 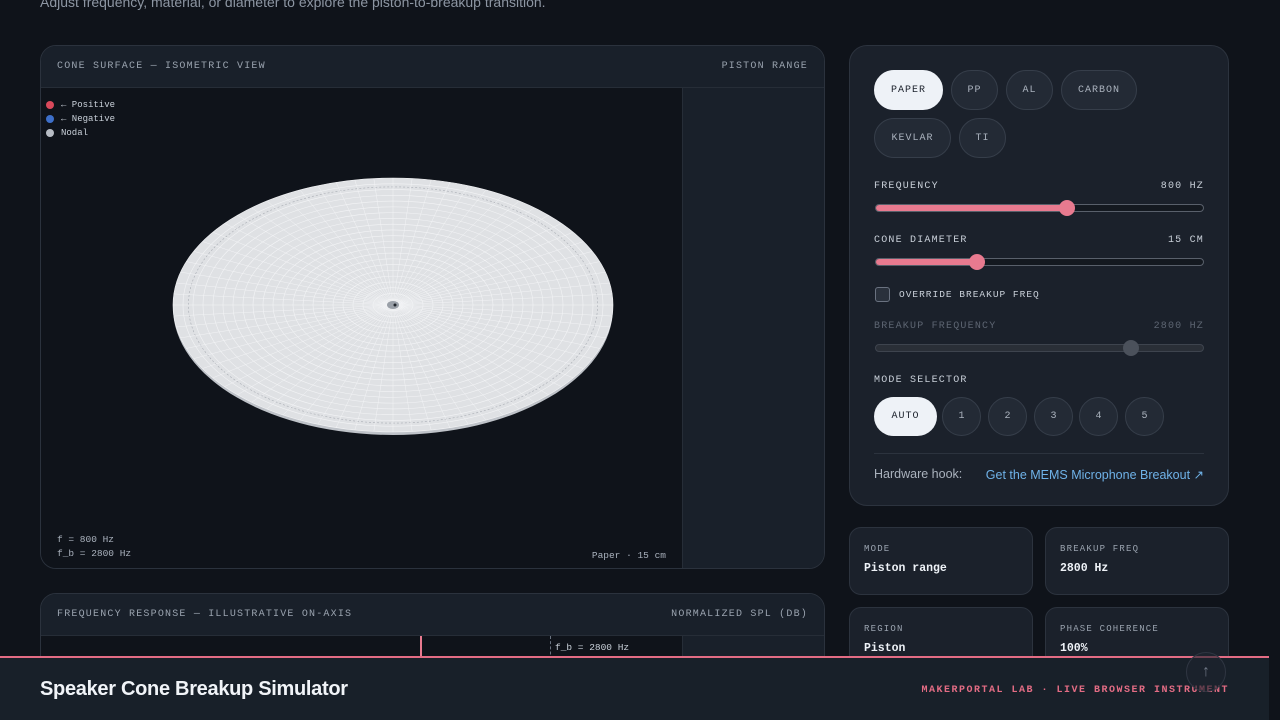 I want to click on frequency-value: 800 HZ, so click(x=1182, y=186).